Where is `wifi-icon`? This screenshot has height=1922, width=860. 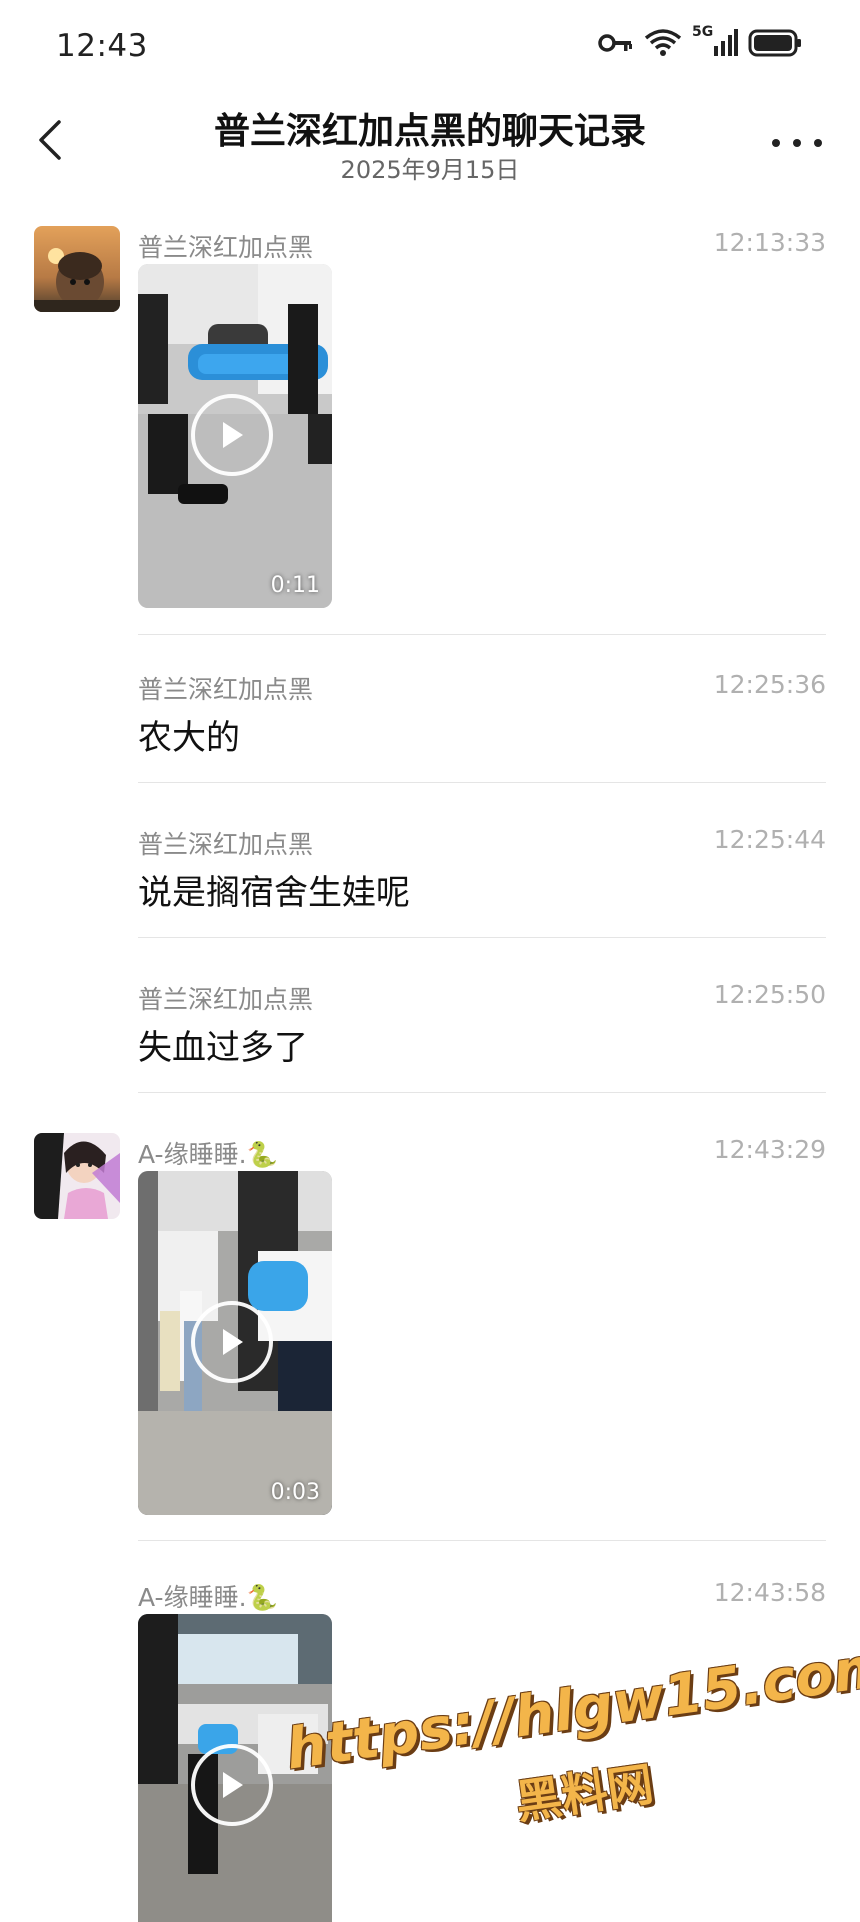 wifi-icon is located at coordinates (663, 43).